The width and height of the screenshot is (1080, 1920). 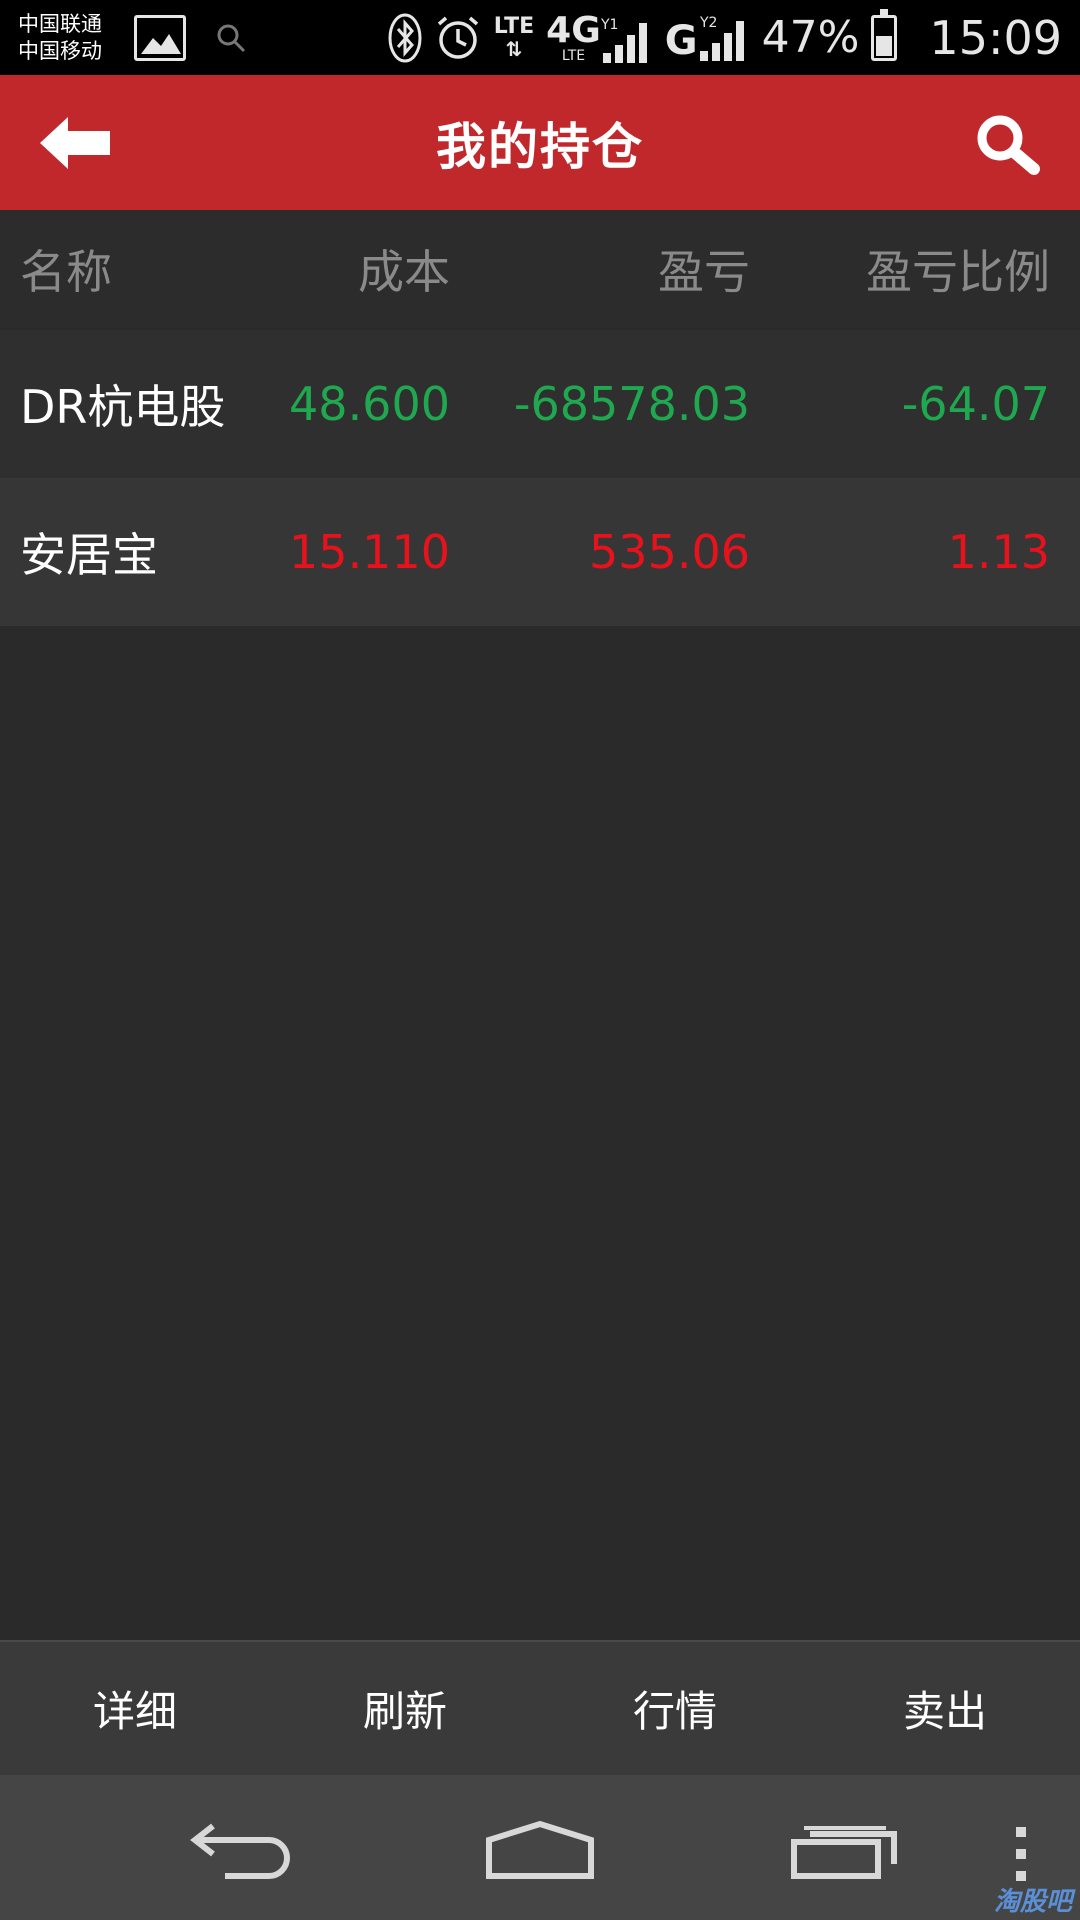 I want to click on nav-home-icon, so click(x=540, y=1850).